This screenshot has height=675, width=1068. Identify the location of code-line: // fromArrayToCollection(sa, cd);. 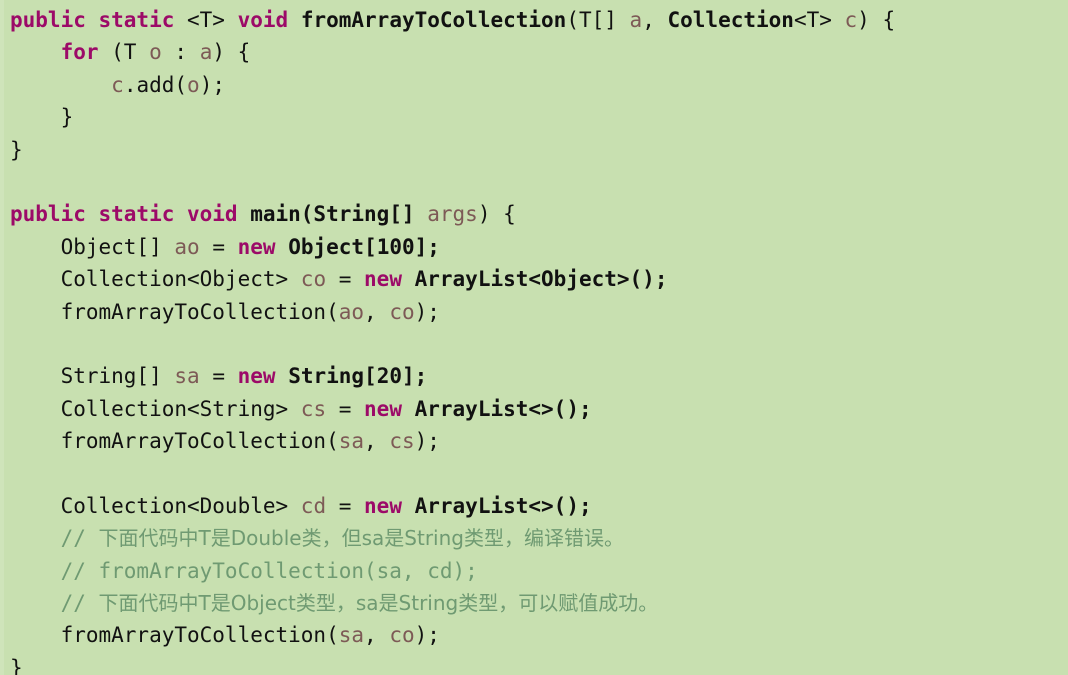
(534, 571).